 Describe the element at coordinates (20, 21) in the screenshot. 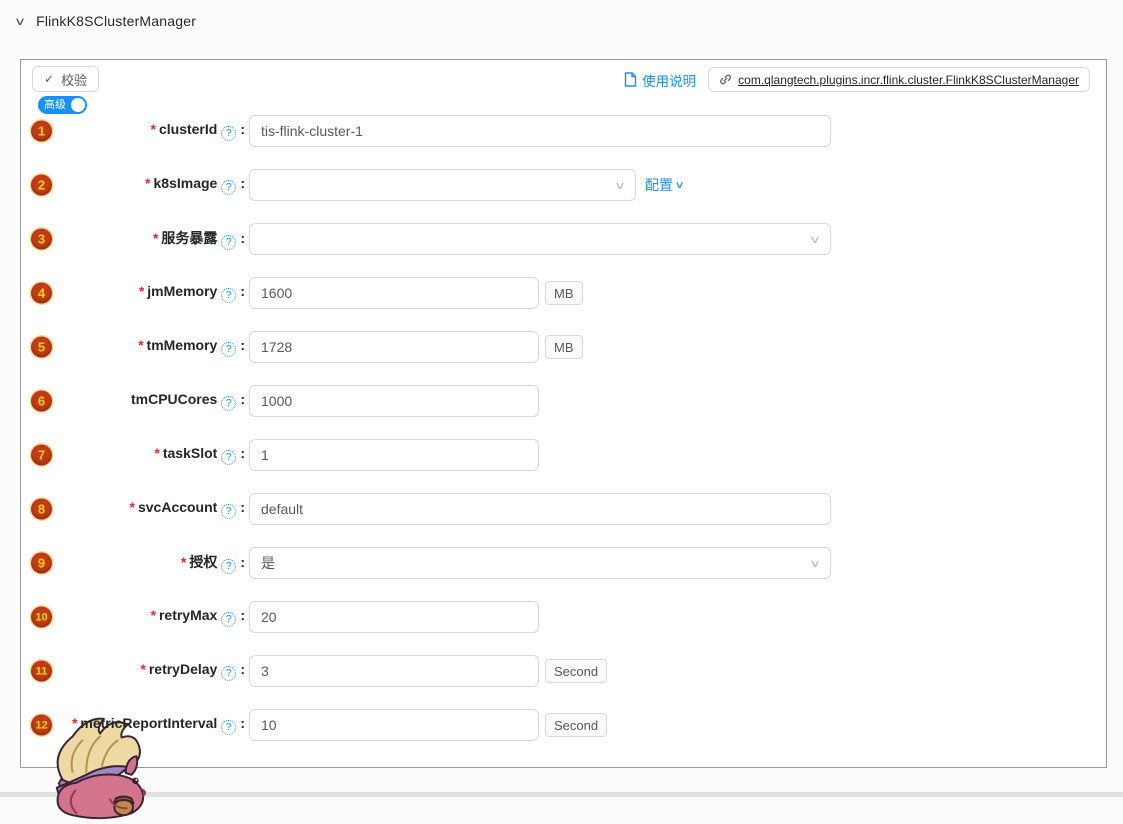

I see `collapse-chevron-icon: ∨` at that location.